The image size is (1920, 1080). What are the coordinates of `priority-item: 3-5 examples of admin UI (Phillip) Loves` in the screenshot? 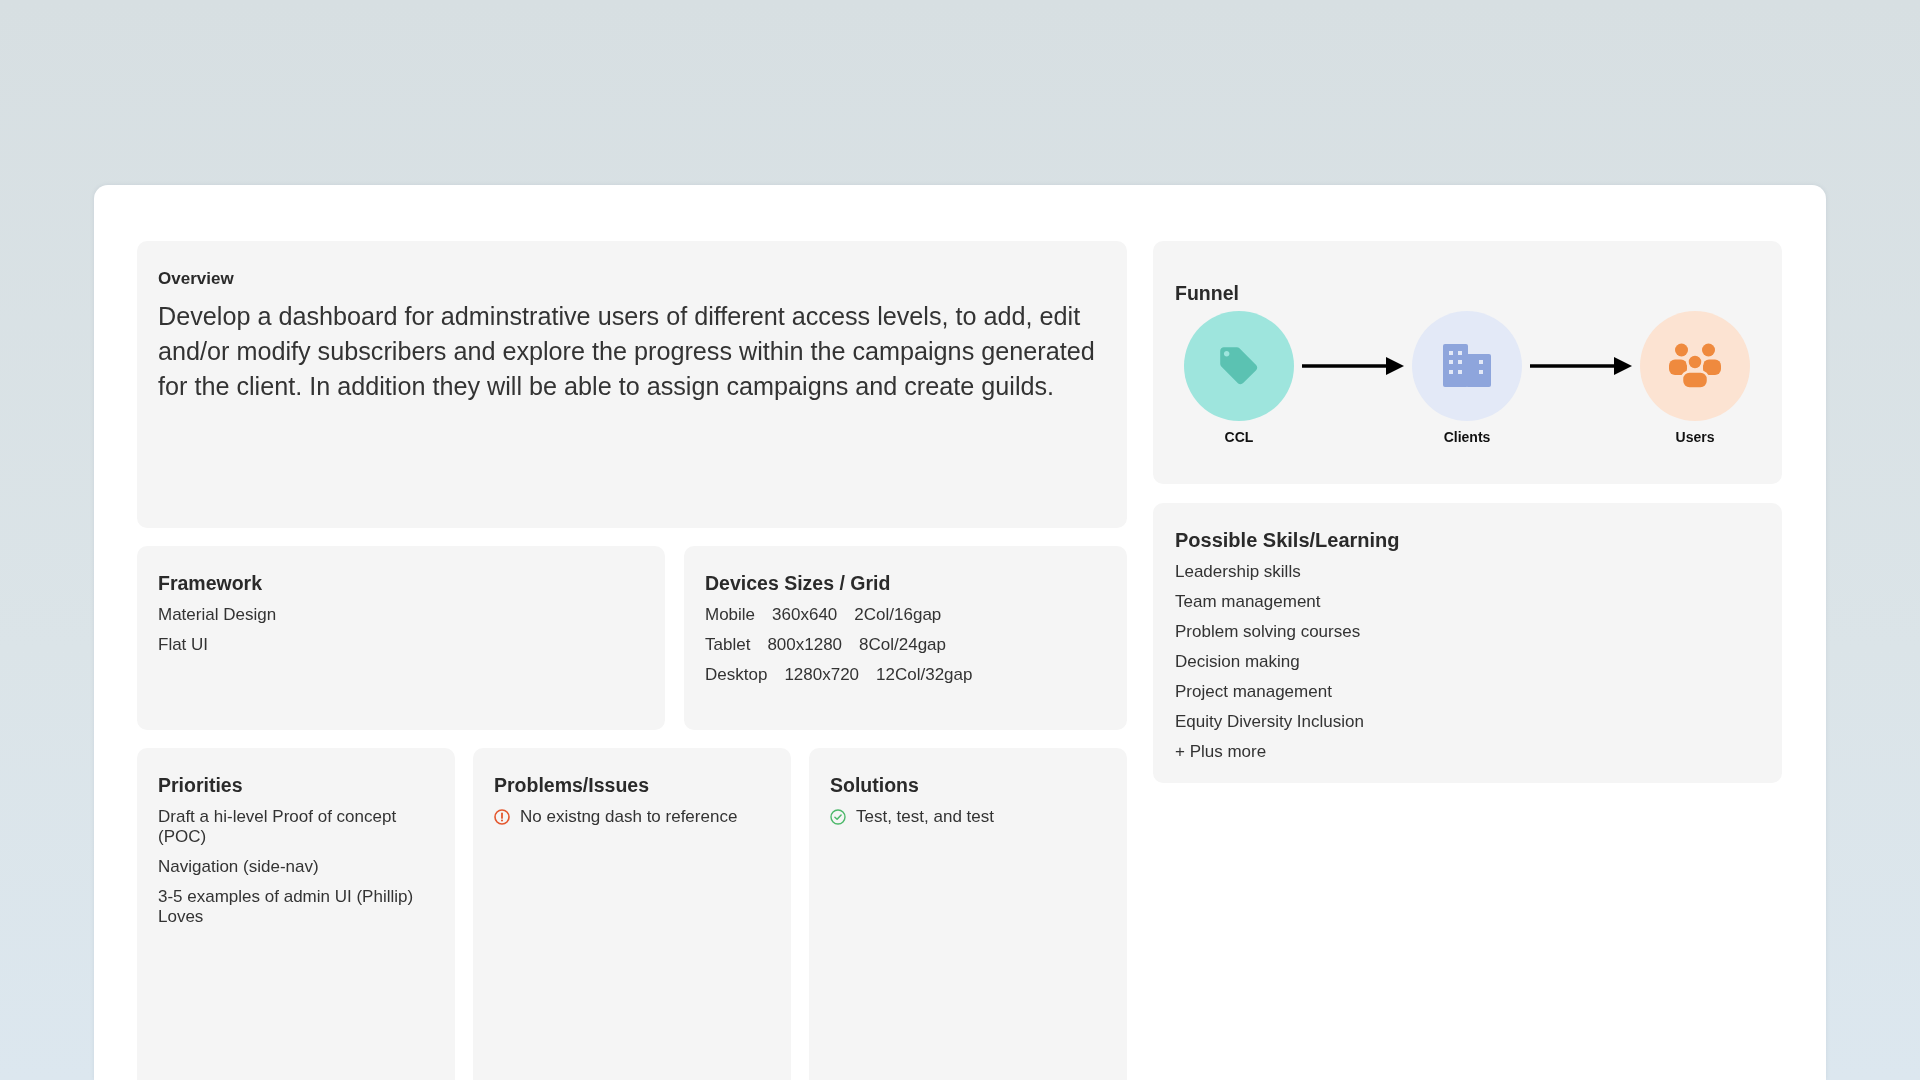 It's located at (286, 907).